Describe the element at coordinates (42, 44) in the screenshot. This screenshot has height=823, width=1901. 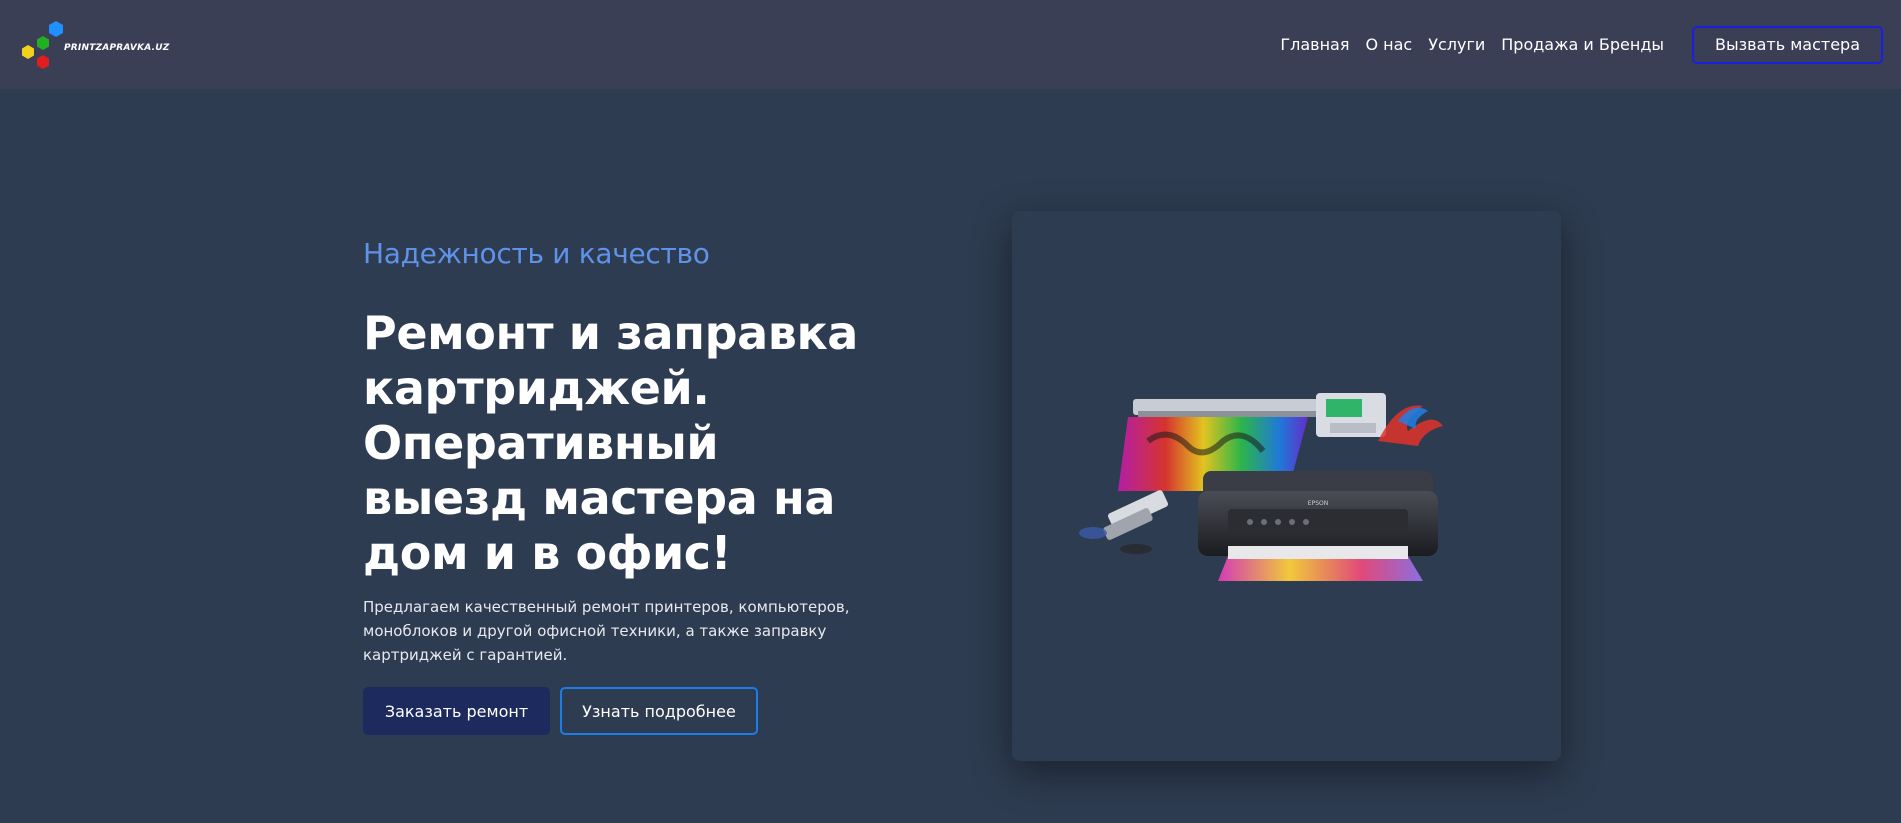
I see `hexagon-cluster-icon` at that location.